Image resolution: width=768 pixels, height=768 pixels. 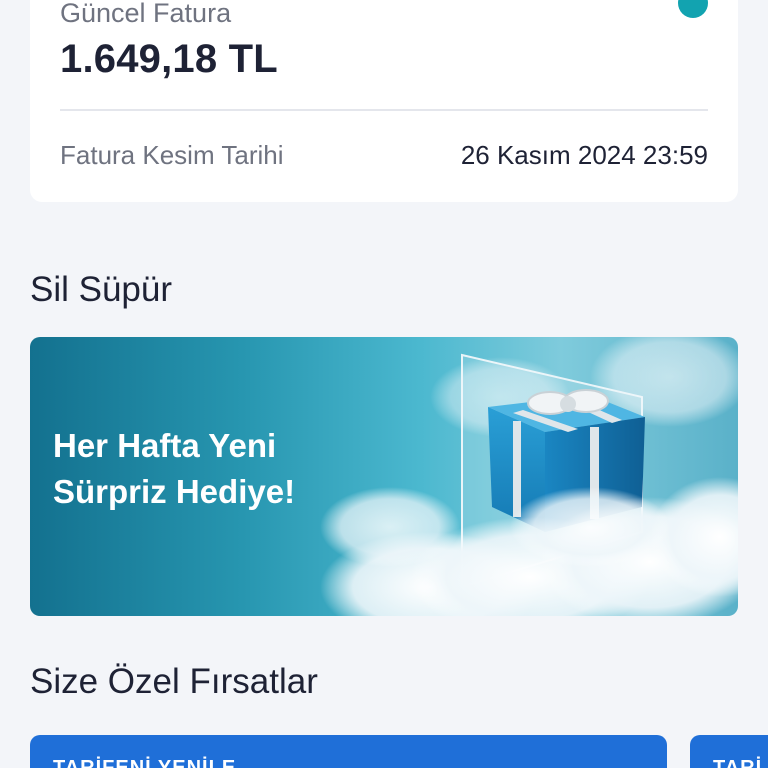 What do you see at coordinates (174, 681) in the screenshot?
I see `section-title-offers: Size Özel Fırsatlar` at bounding box center [174, 681].